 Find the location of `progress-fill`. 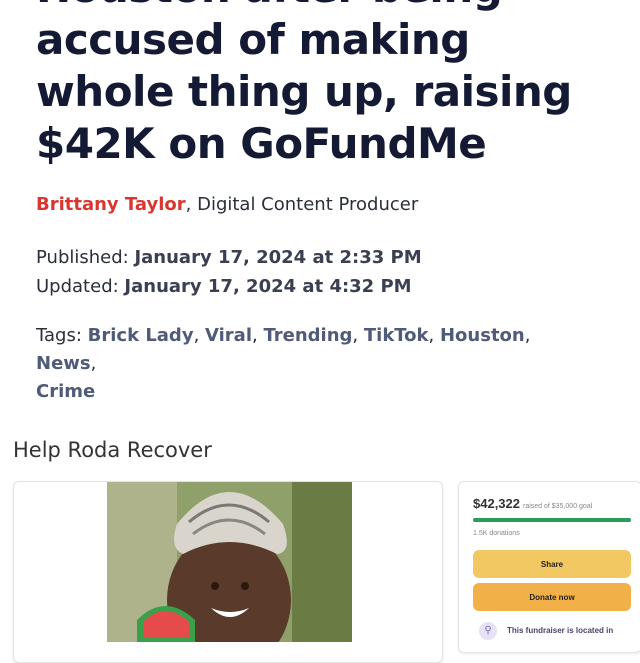

progress-fill is located at coordinates (552, 520).